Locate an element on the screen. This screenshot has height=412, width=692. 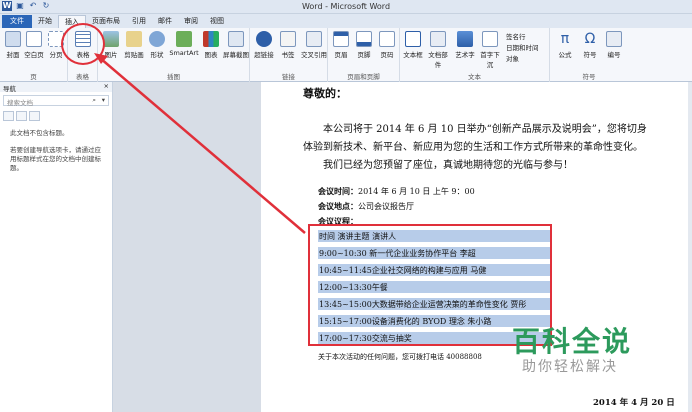
cross-reference-button: 交叉引用 is located at coordinates (314, 45).